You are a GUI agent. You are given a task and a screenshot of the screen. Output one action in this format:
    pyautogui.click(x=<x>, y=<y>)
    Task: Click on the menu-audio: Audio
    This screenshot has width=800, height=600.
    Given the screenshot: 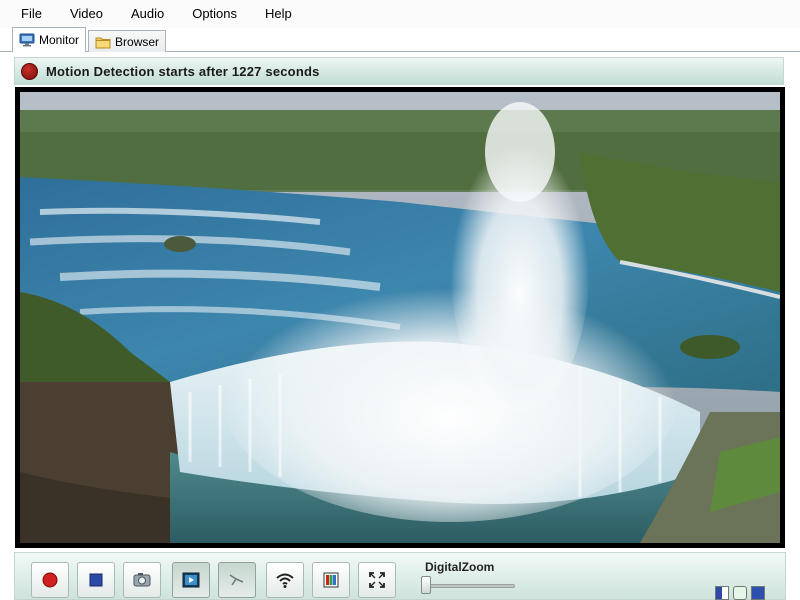 What is the action you would take?
    pyautogui.click(x=147, y=14)
    